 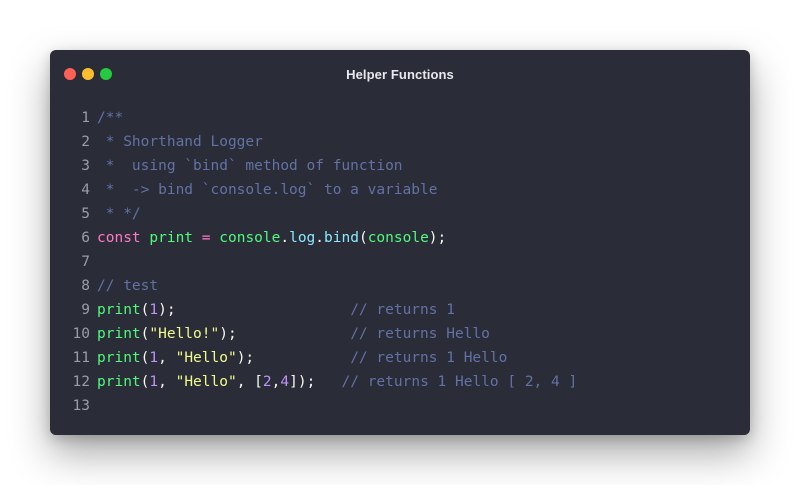 I want to click on code-token-comment: * using `bind` method of function, so click(x=250, y=166).